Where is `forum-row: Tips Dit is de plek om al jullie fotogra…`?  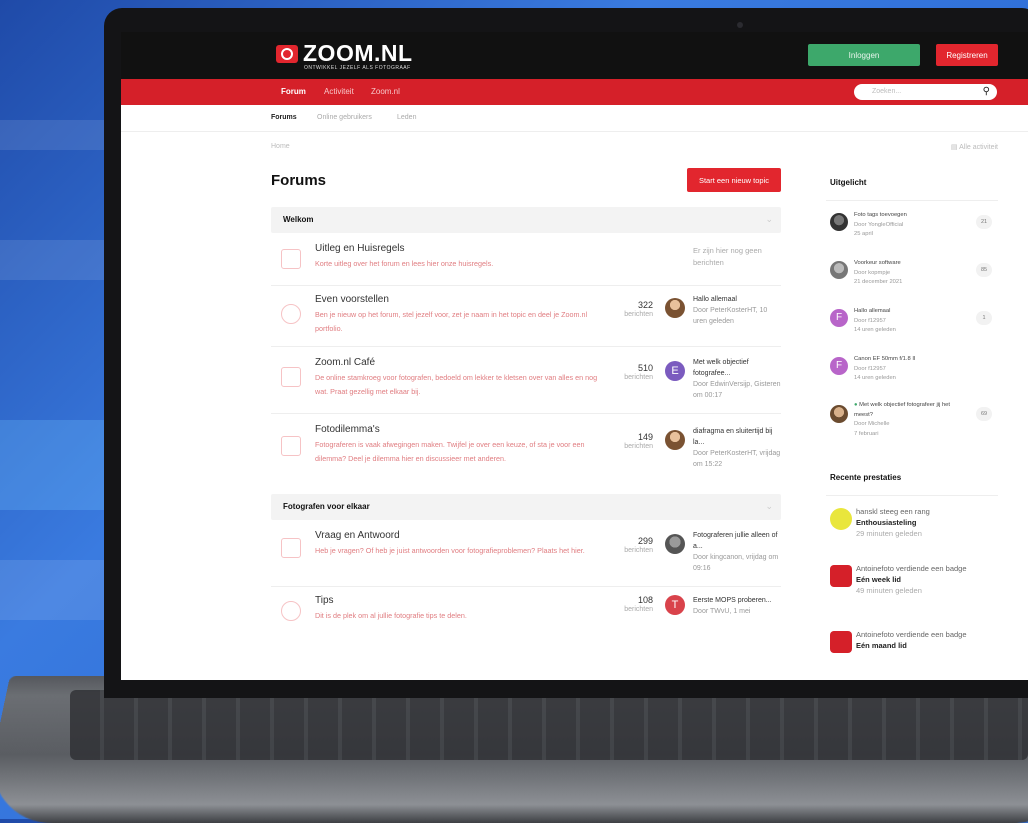 forum-row: Tips Dit is de plek om al jullie fotogra… is located at coordinates (526, 607).